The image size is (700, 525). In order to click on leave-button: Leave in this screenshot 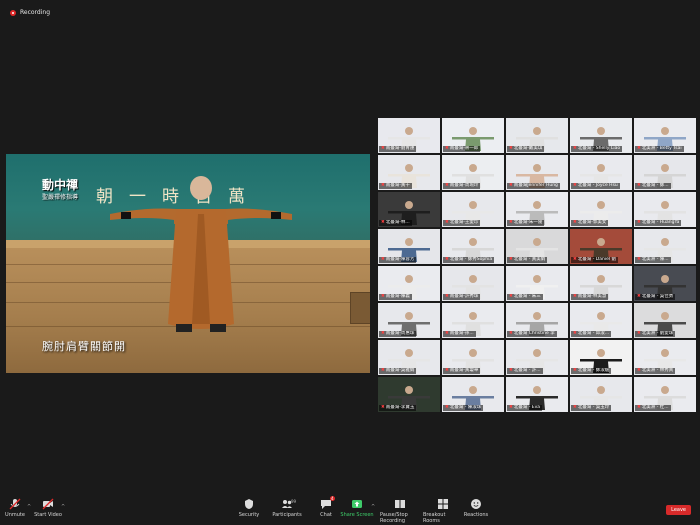, I will do `click(678, 510)`.